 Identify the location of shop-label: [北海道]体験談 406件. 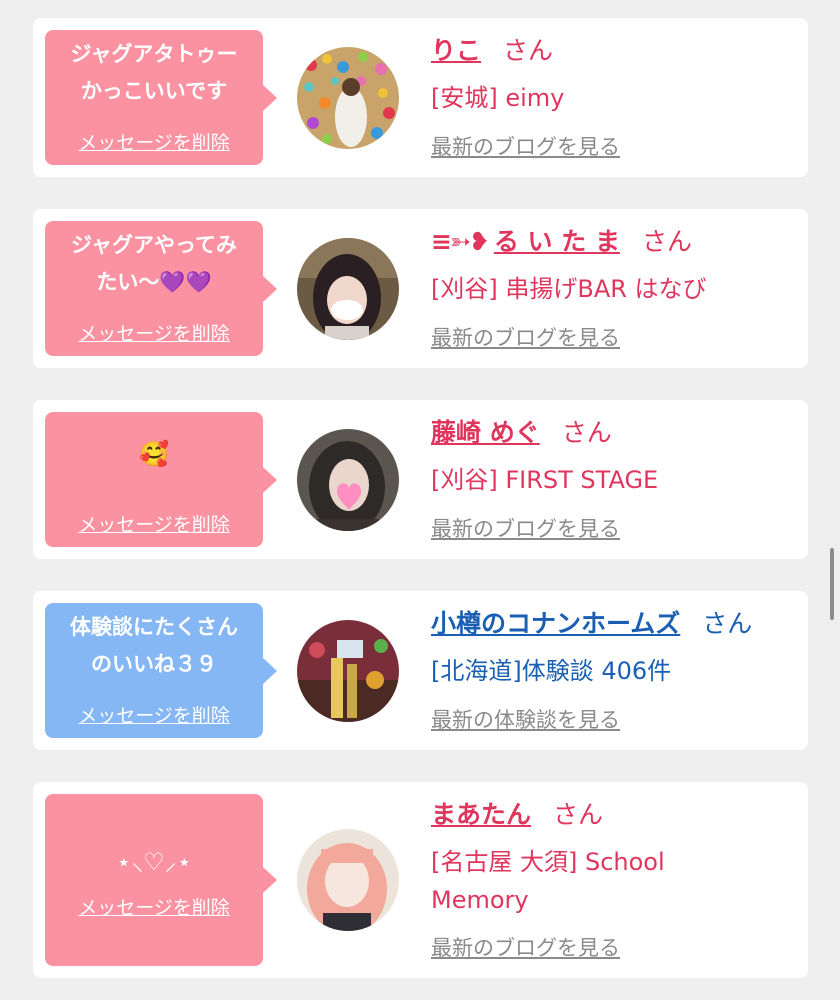
(551, 671).